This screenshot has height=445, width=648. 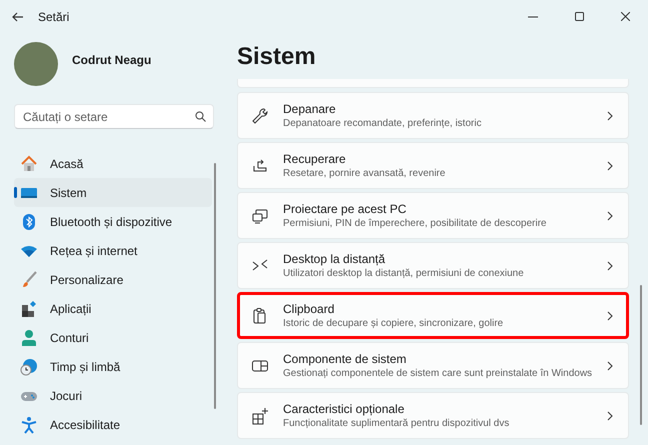 I want to click on wrench-icon, so click(x=260, y=115).